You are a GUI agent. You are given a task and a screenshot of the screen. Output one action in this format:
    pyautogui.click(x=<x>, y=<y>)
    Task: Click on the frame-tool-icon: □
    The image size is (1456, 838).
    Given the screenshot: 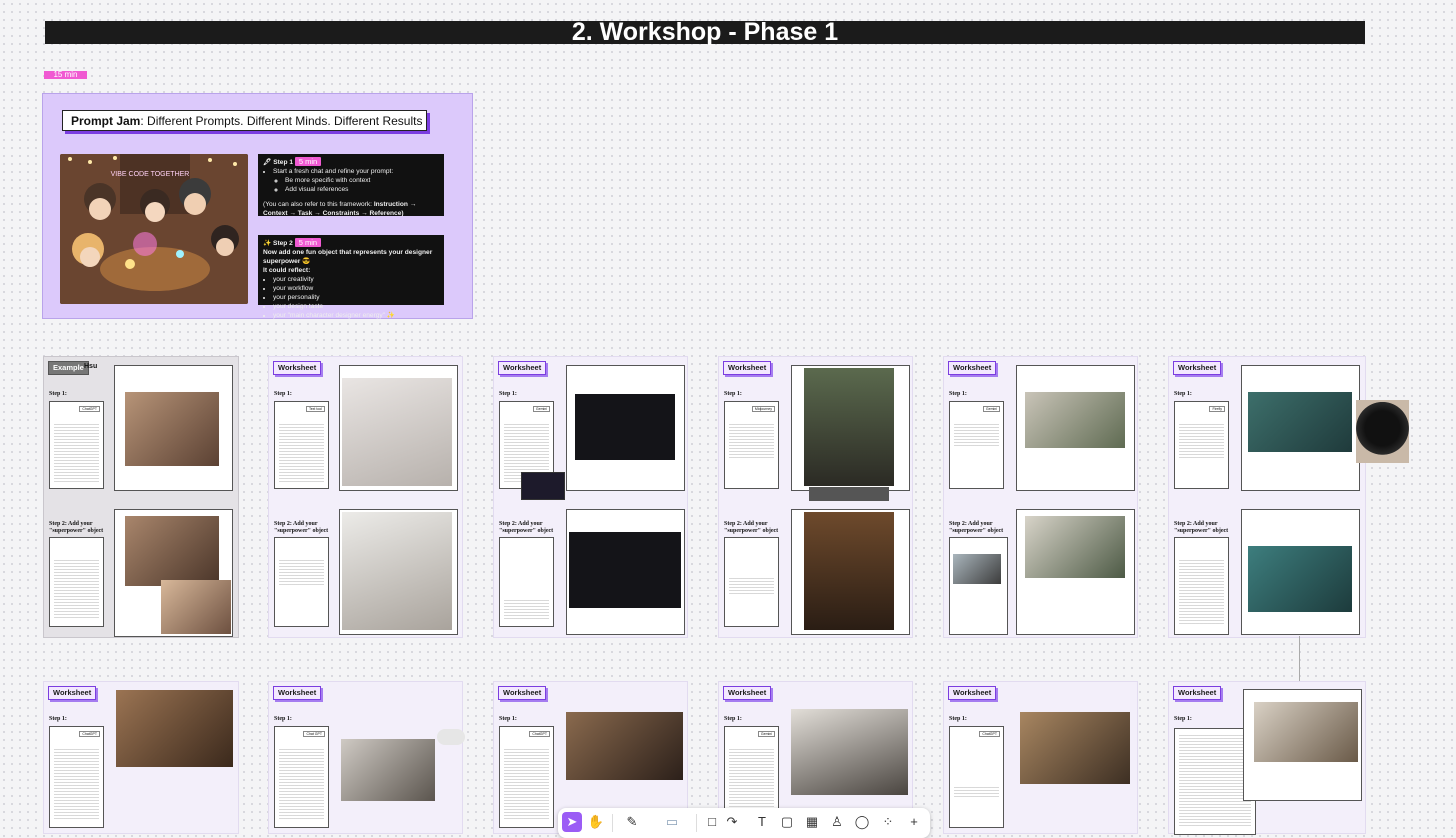 What is the action you would take?
    pyautogui.click(x=712, y=822)
    